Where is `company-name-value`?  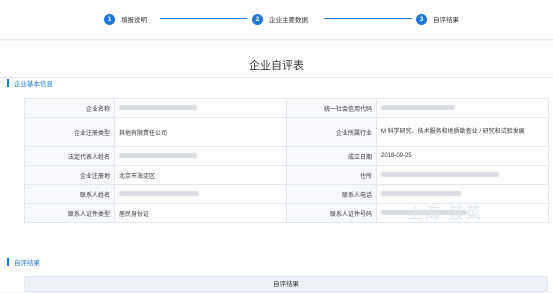
company-name-value is located at coordinates (200, 108).